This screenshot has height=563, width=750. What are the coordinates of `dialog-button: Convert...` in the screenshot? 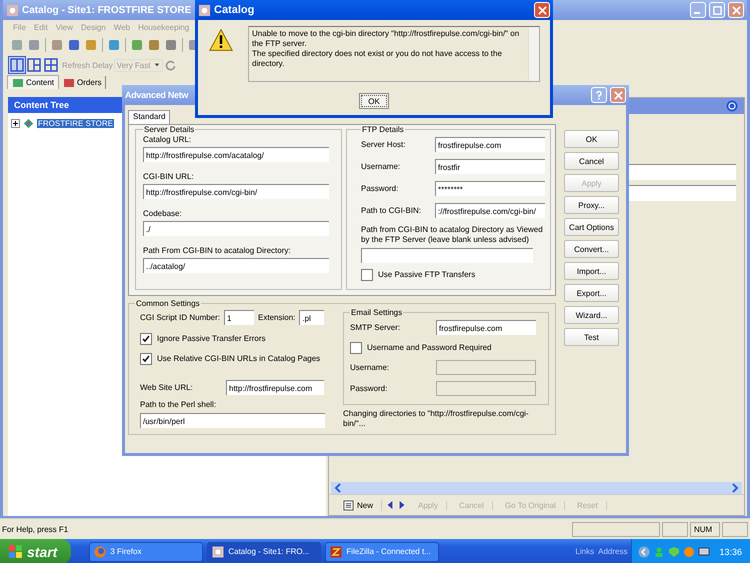 It's located at (591, 249).